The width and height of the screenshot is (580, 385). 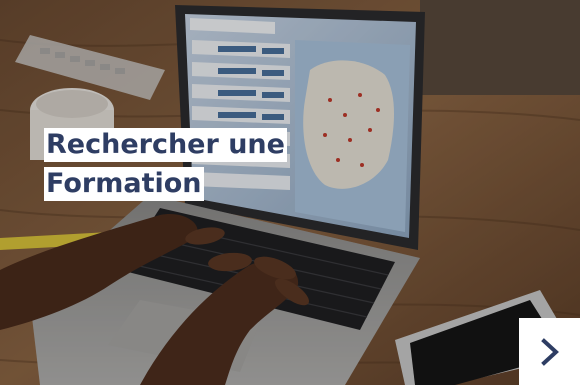 What do you see at coordinates (124, 184) in the screenshot?
I see `title-line-2: Formation` at bounding box center [124, 184].